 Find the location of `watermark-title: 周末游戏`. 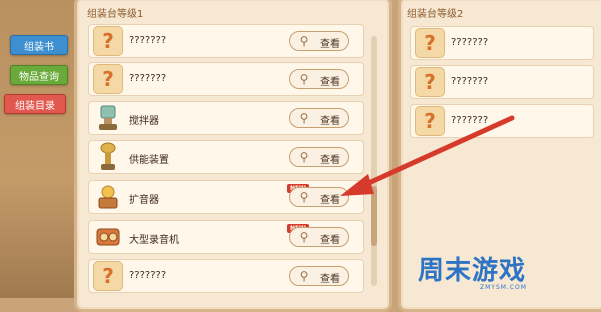

watermark-title: 周末游戏 is located at coordinates (472, 271).